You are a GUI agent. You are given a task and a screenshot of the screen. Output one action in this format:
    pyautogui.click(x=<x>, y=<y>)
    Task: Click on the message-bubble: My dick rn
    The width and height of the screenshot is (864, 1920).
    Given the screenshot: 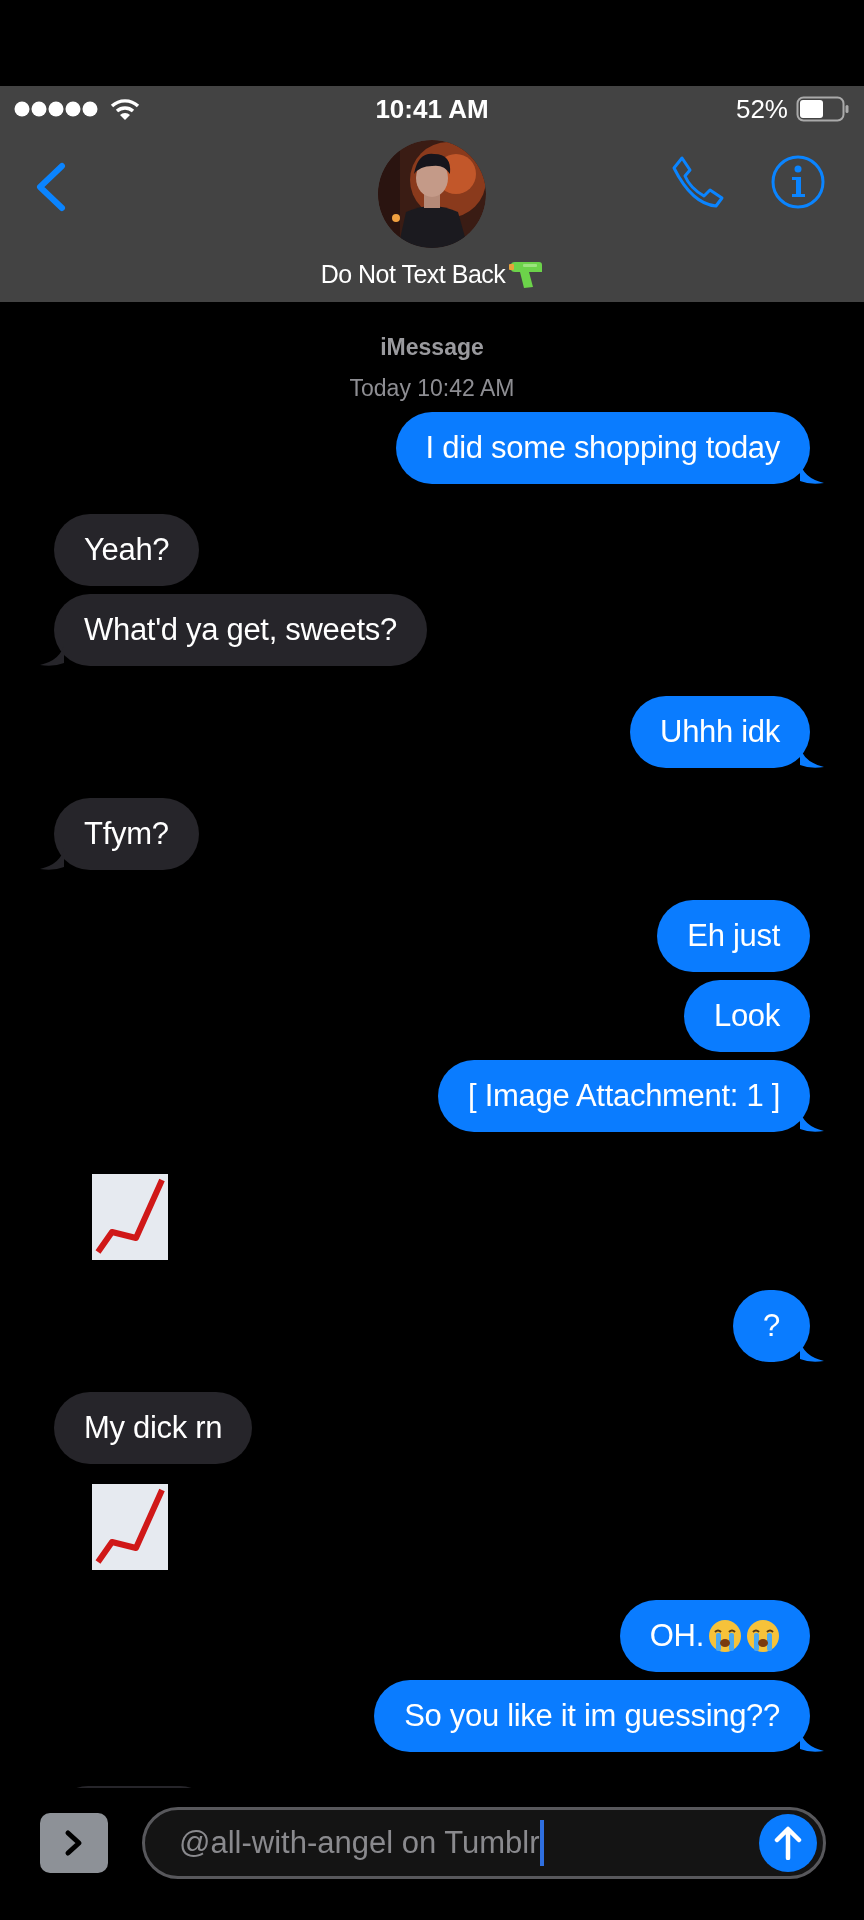 What is the action you would take?
    pyautogui.click(x=153, y=1428)
    